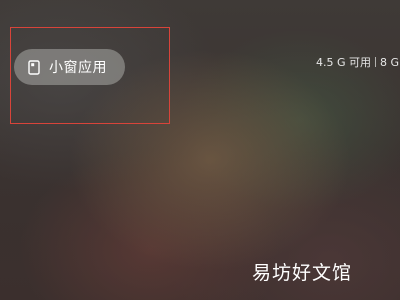  What do you see at coordinates (78, 68) in the screenshot?
I see `small-window-app-label: 小窗应用` at bounding box center [78, 68].